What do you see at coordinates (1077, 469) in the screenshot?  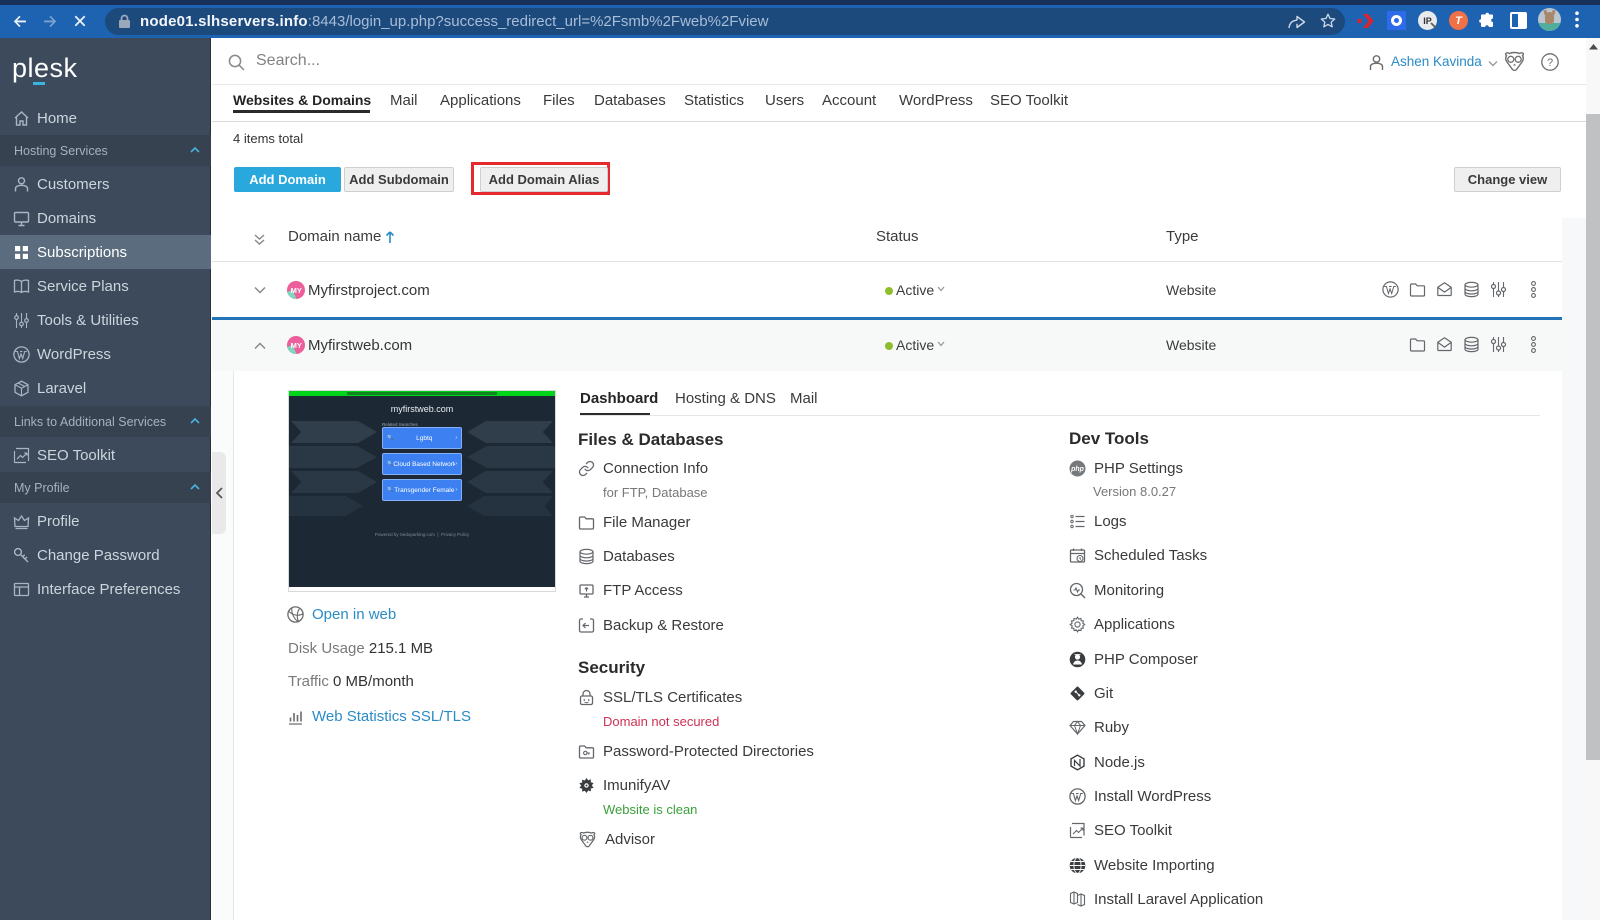 I see `svg-text: php` at bounding box center [1077, 469].